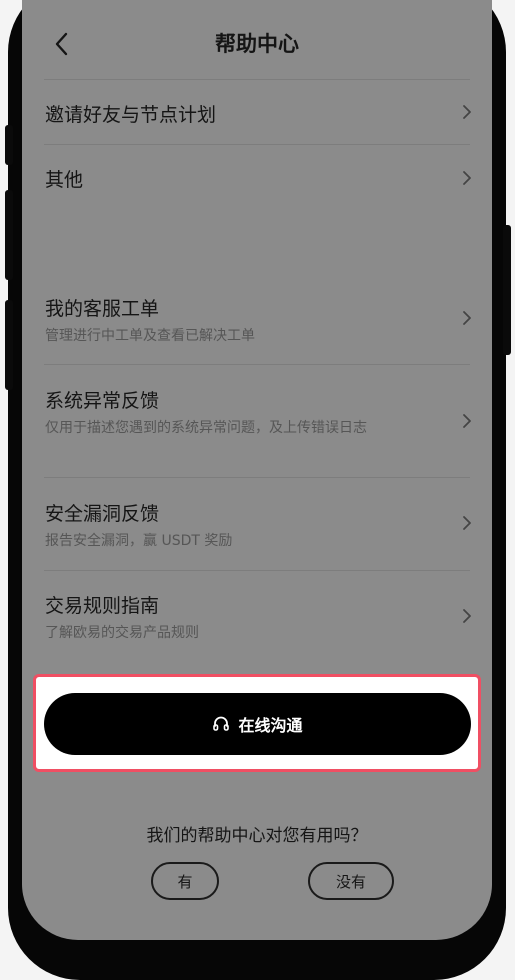  What do you see at coordinates (185, 881) in the screenshot?
I see `feedback-yes-button: 有` at bounding box center [185, 881].